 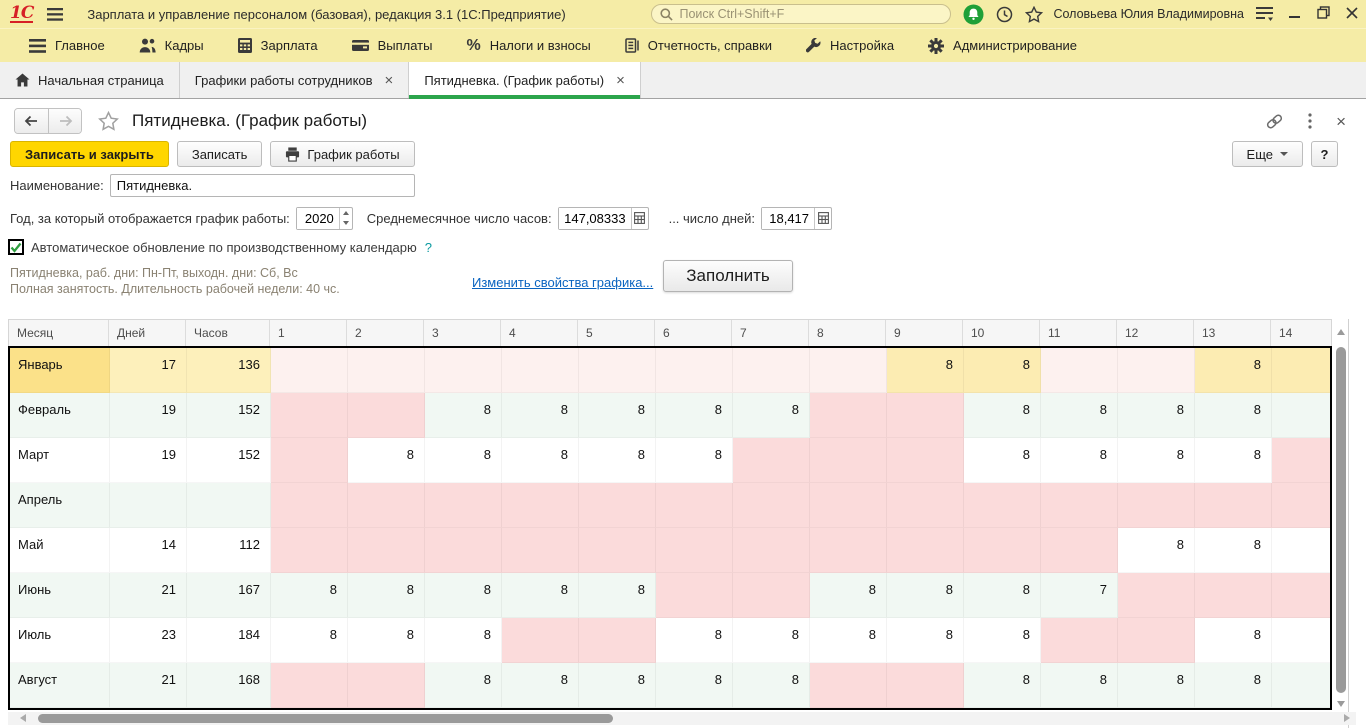 I want to click on month-cell: Июль, so click(x=60, y=640).